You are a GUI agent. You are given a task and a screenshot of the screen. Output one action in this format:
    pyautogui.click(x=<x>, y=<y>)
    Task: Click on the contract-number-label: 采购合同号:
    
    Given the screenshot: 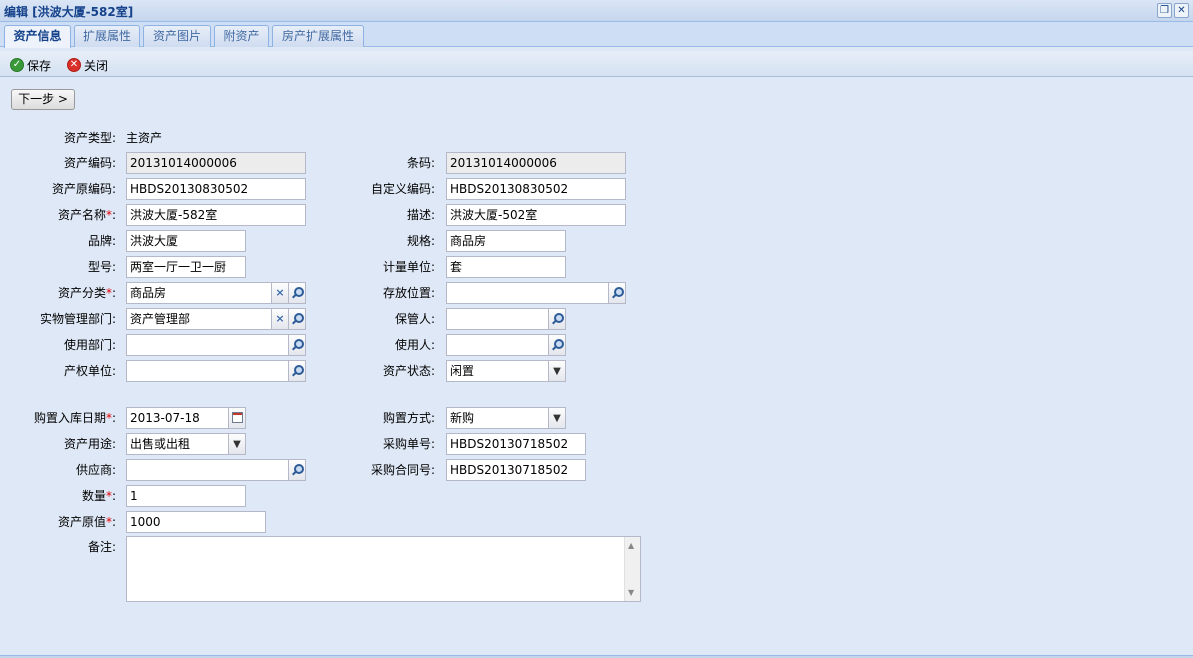 What is the action you would take?
    pyautogui.click(x=402, y=470)
    